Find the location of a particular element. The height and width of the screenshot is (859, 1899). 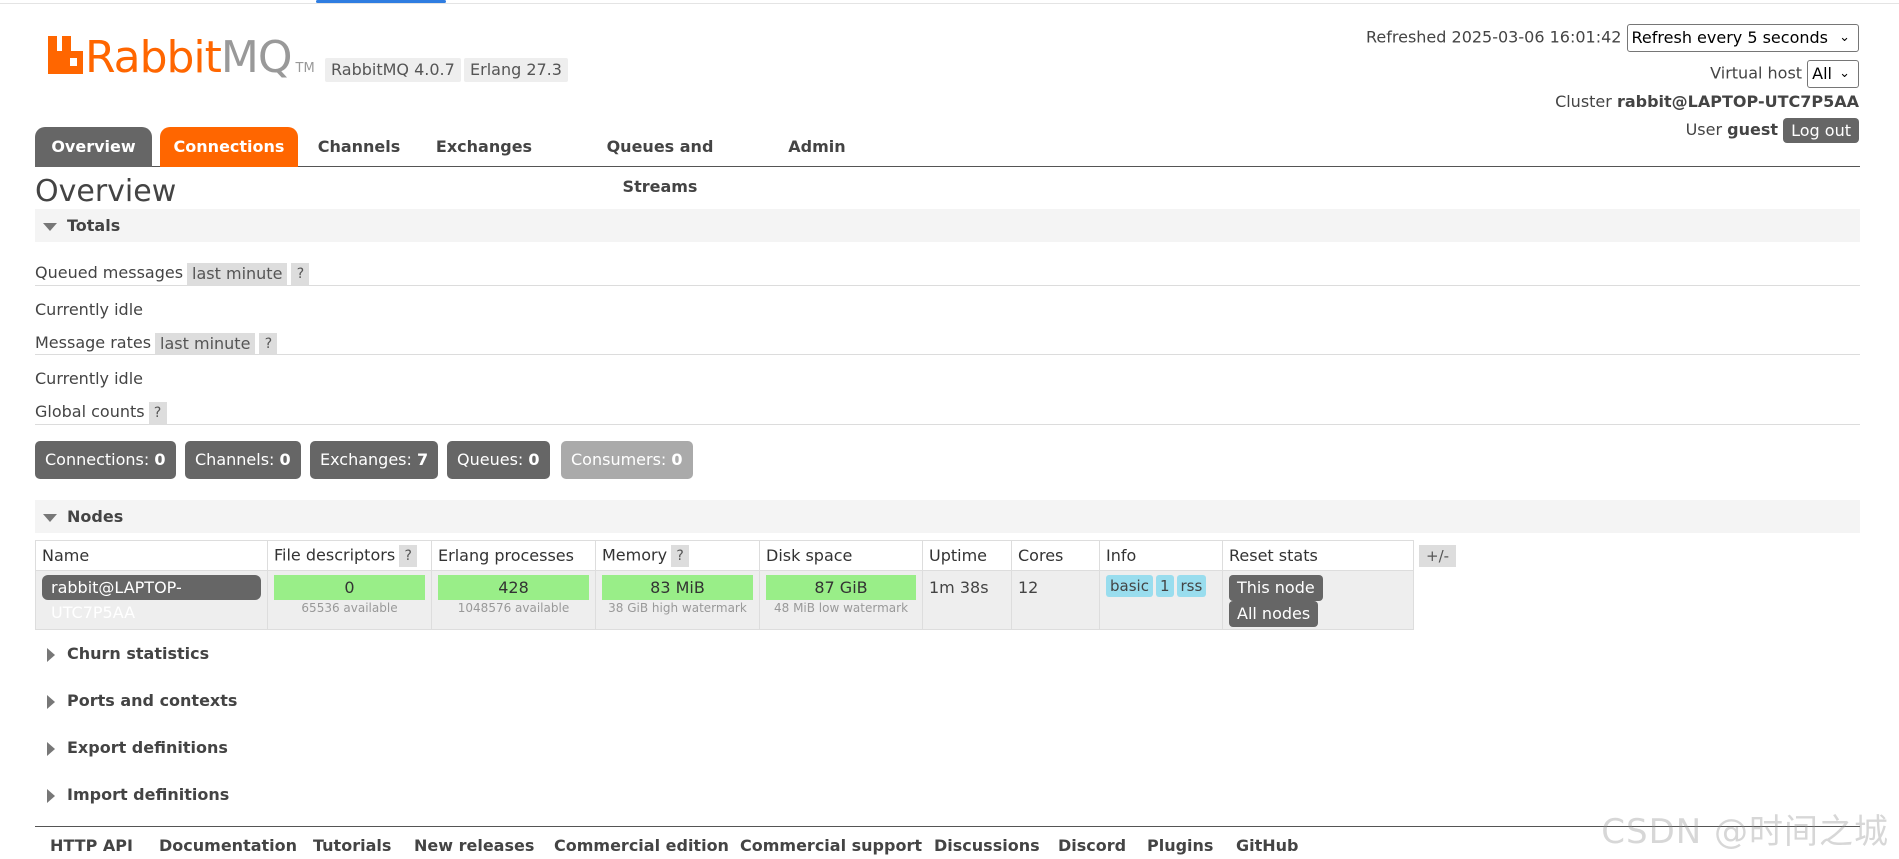

expanded-triangle-icon is located at coordinates (50, 226).